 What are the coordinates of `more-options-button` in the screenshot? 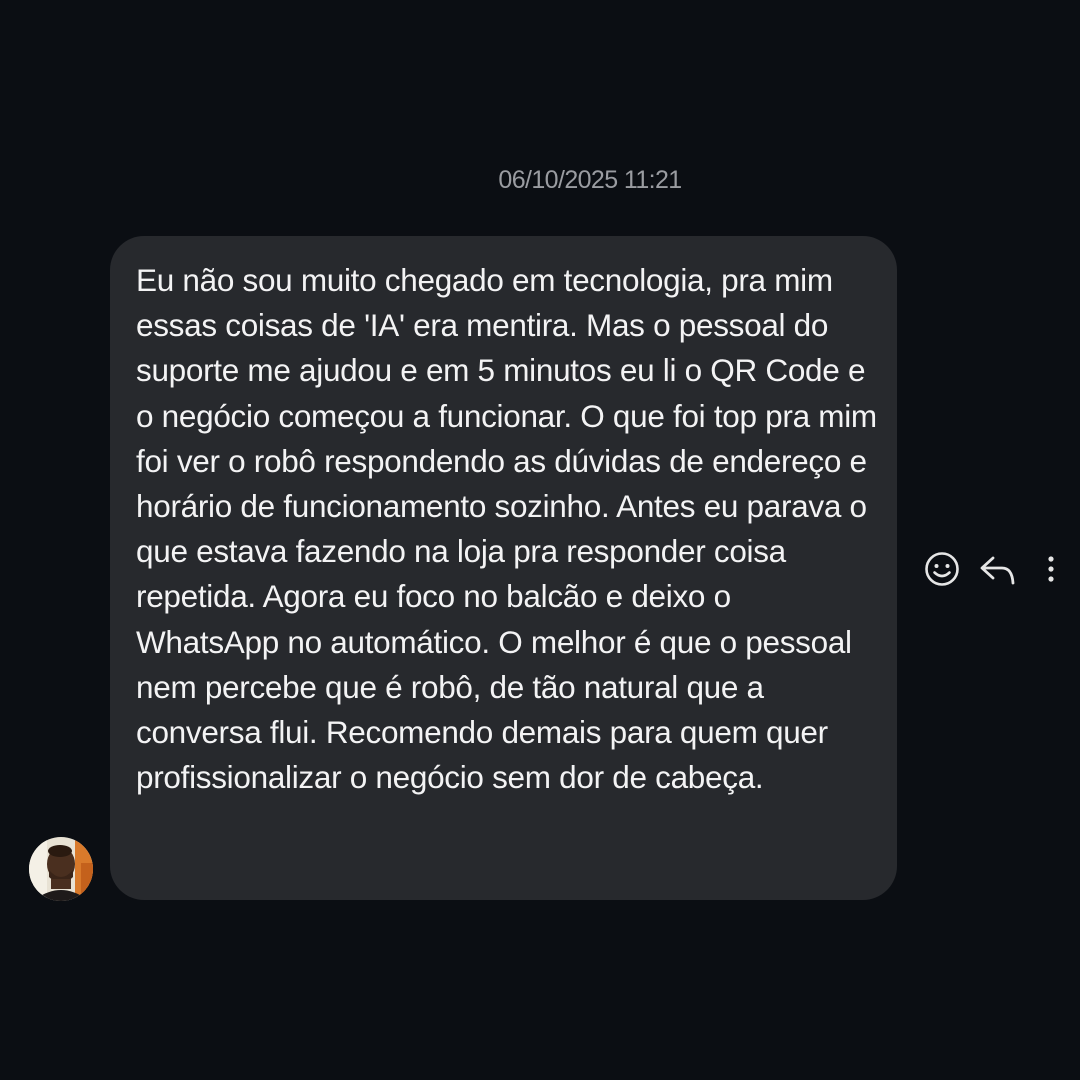 It's located at (1051, 569).